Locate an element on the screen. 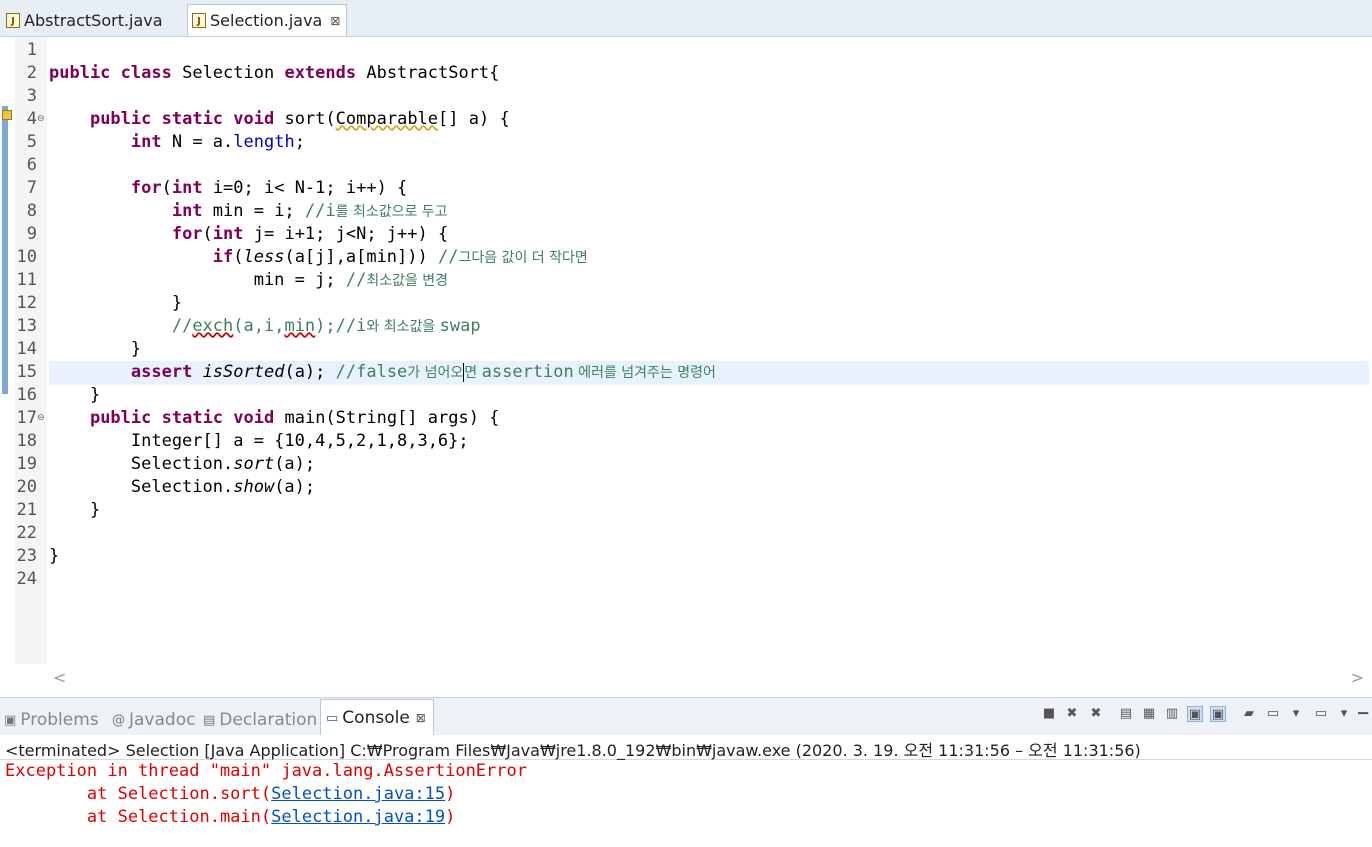 The height and width of the screenshot is (847, 1372). code-line-16: } is located at coordinates (75, 395).